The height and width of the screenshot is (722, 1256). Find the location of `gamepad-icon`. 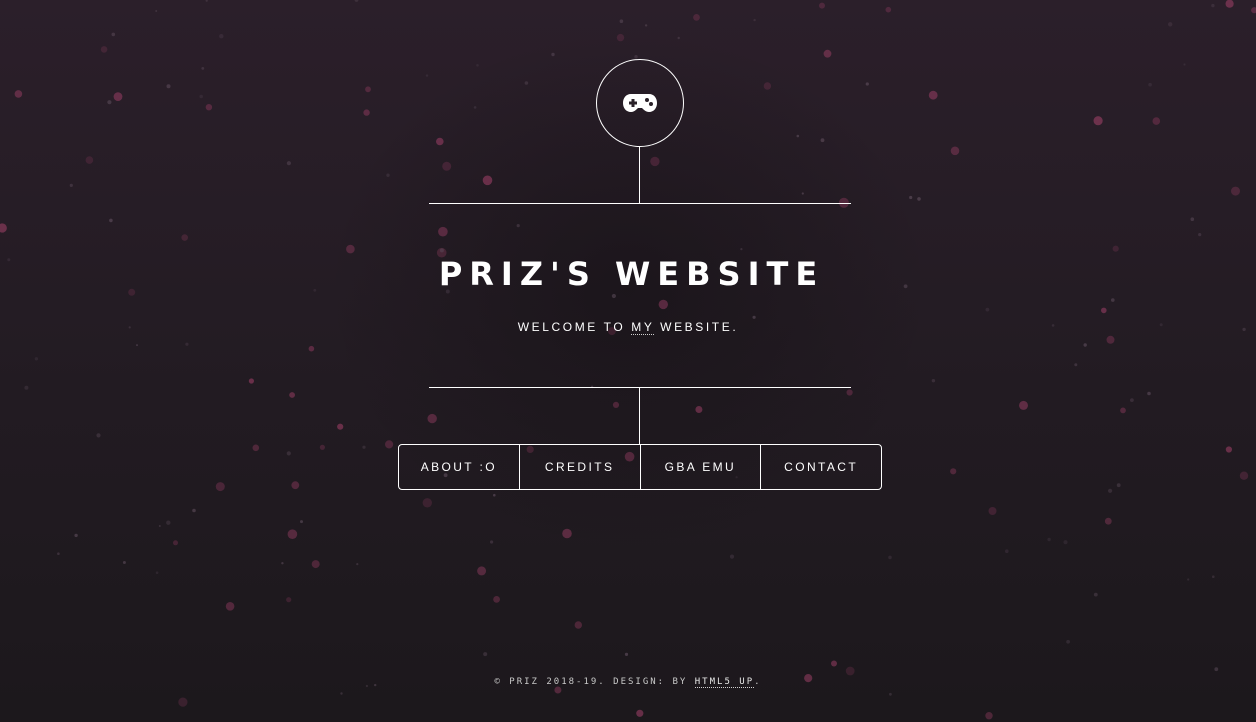

gamepad-icon is located at coordinates (640, 103).